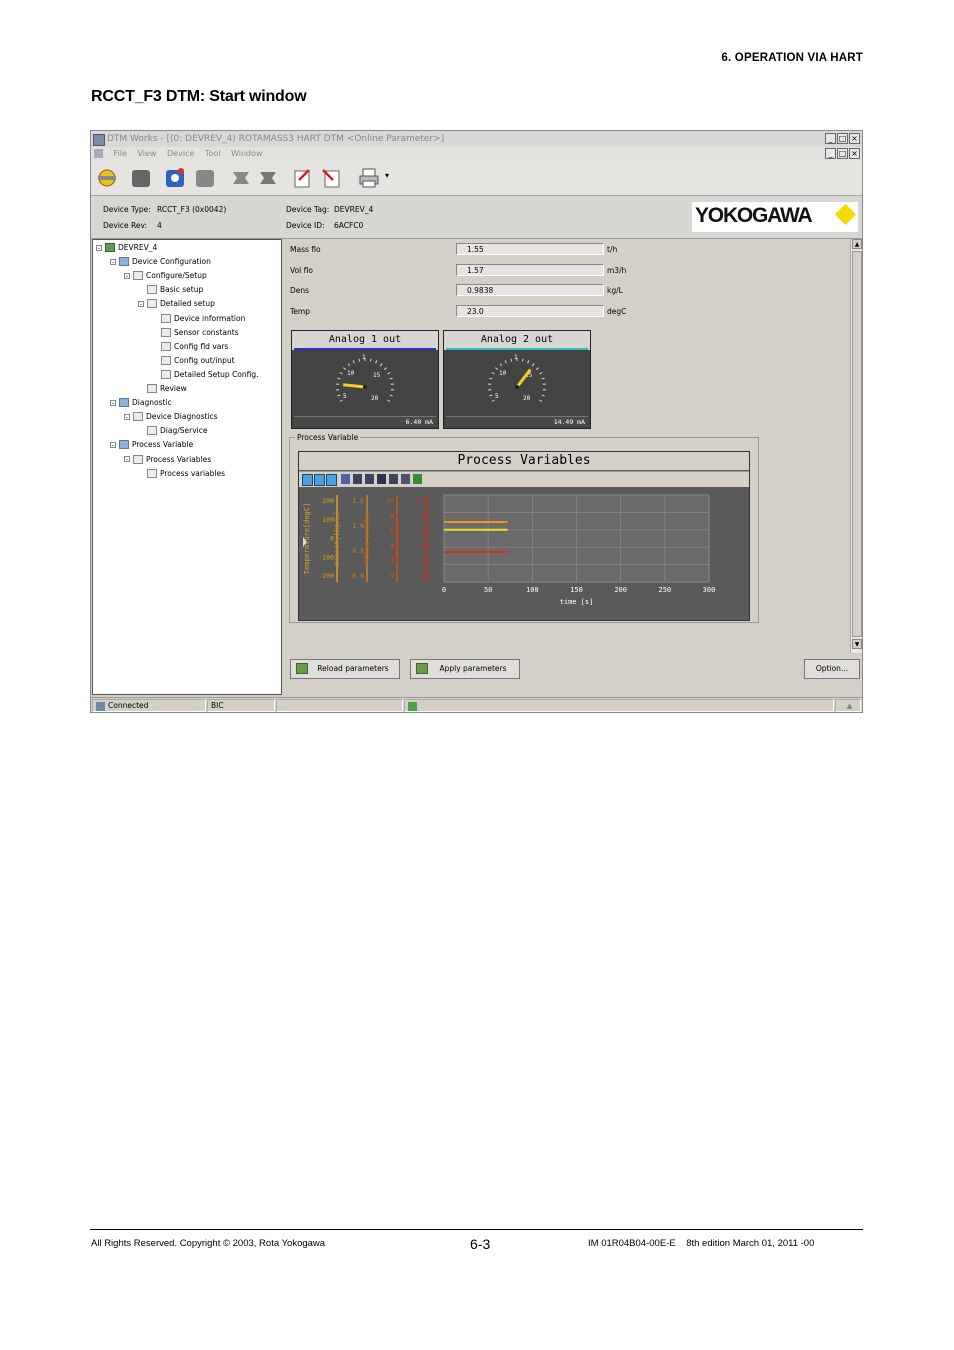  Describe the element at coordinates (397, 538) in the screenshot. I see `y-axis-label: Mflow [t/h]` at that location.